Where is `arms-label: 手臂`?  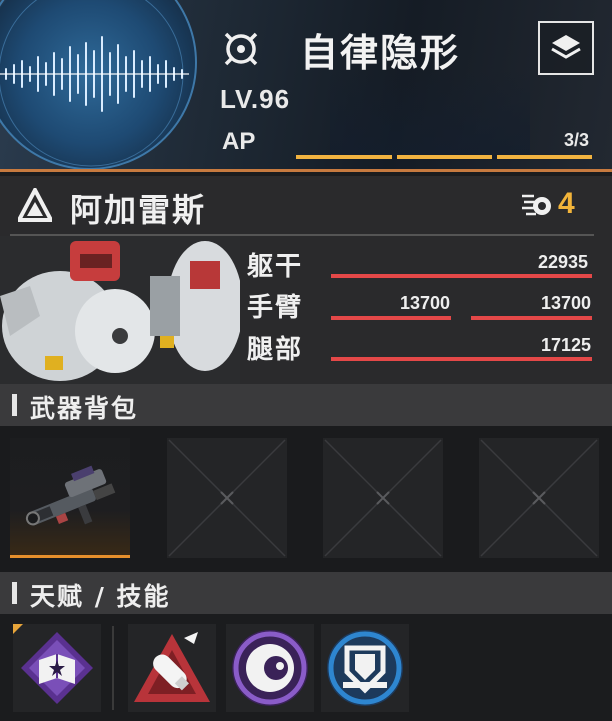 arms-label: 手臂 is located at coordinates (275, 308).